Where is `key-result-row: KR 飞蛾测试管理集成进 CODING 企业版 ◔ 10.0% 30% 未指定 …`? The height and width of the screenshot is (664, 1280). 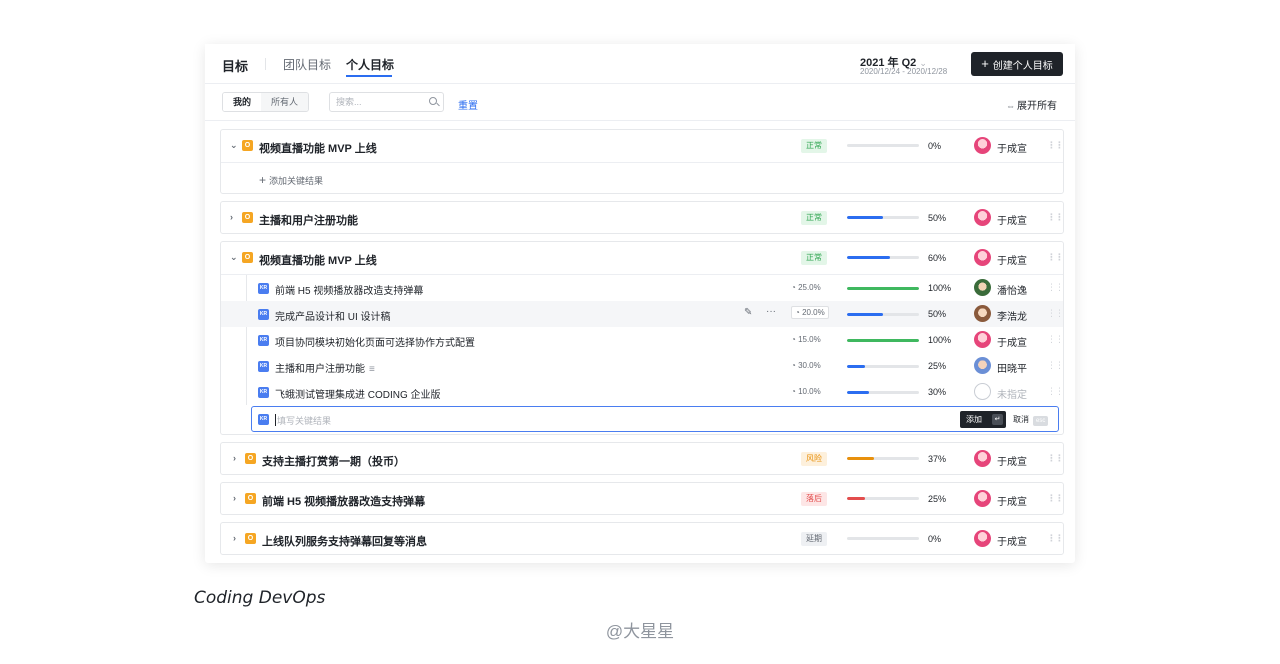 key-result-row: KR 飞蛾测试管理集成进 CODING 企业版 ◔ 10.0% 30% 未指定 … is located at coordinates (642, 392).